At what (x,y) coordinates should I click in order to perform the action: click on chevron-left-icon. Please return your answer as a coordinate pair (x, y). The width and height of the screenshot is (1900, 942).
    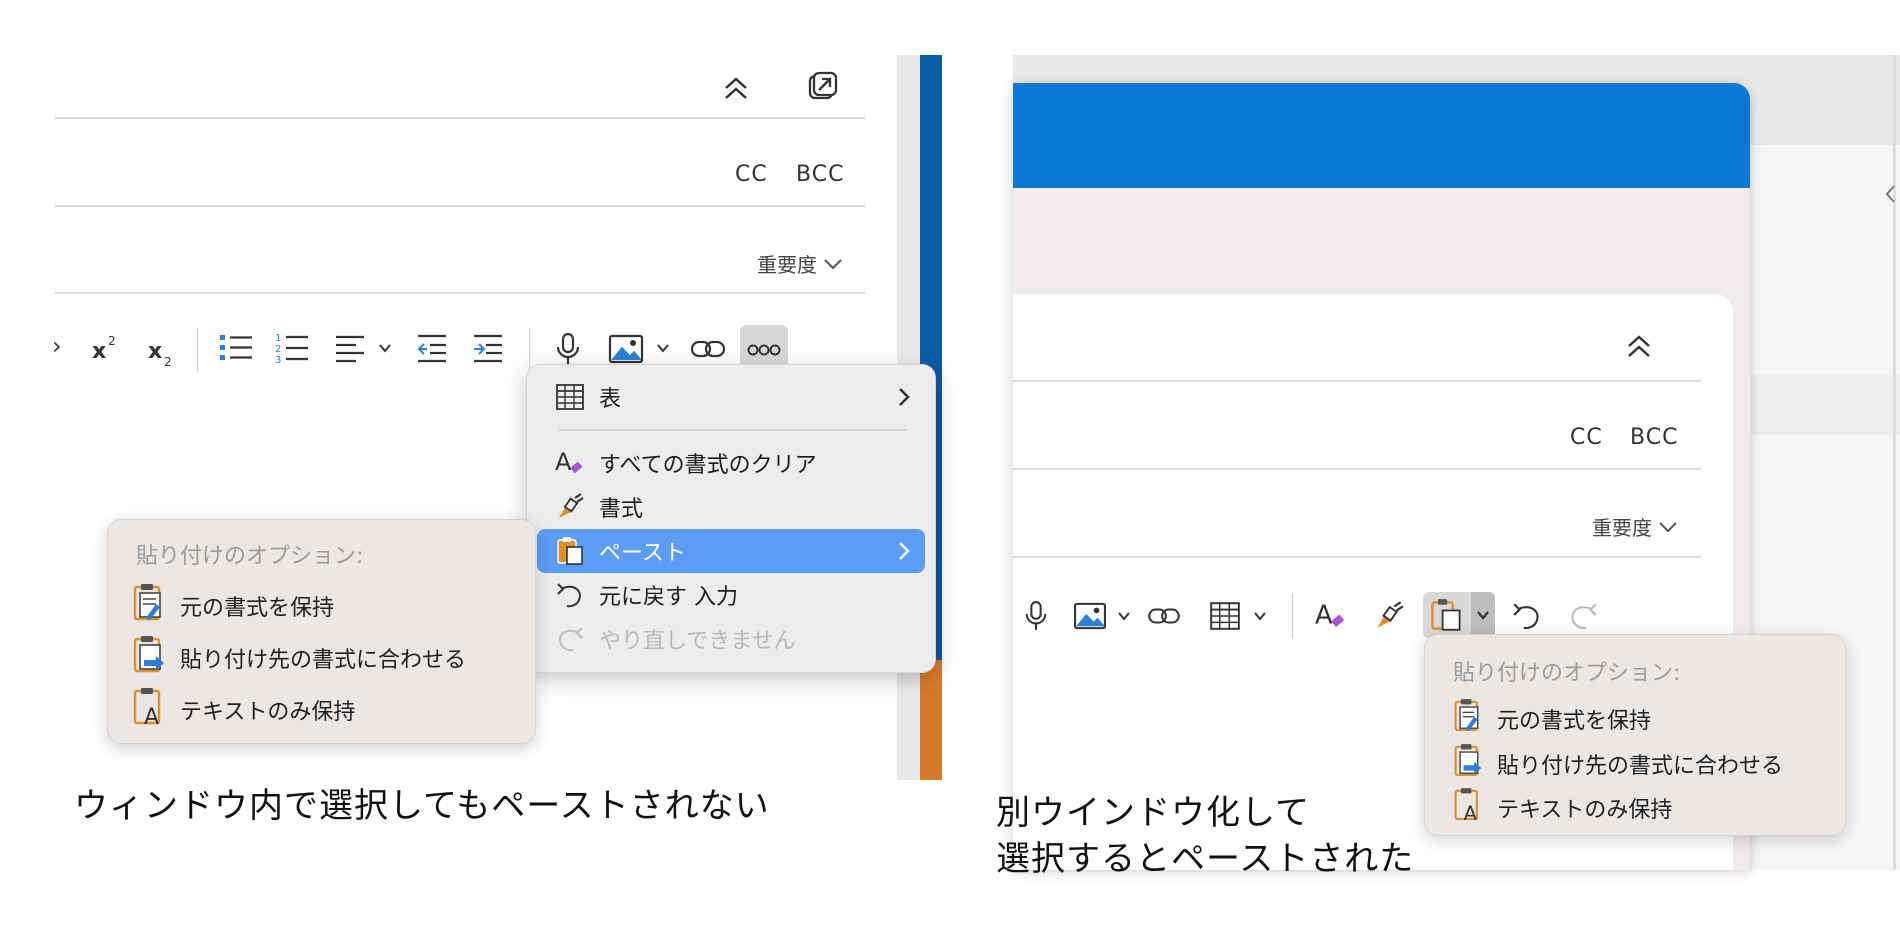
    Looking at the image, I should click on (1890, 194).